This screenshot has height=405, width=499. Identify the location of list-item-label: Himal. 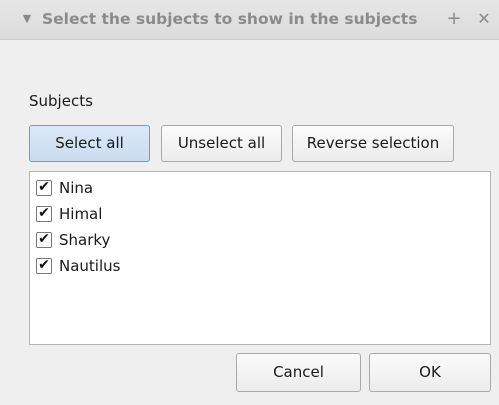
(81, 214).